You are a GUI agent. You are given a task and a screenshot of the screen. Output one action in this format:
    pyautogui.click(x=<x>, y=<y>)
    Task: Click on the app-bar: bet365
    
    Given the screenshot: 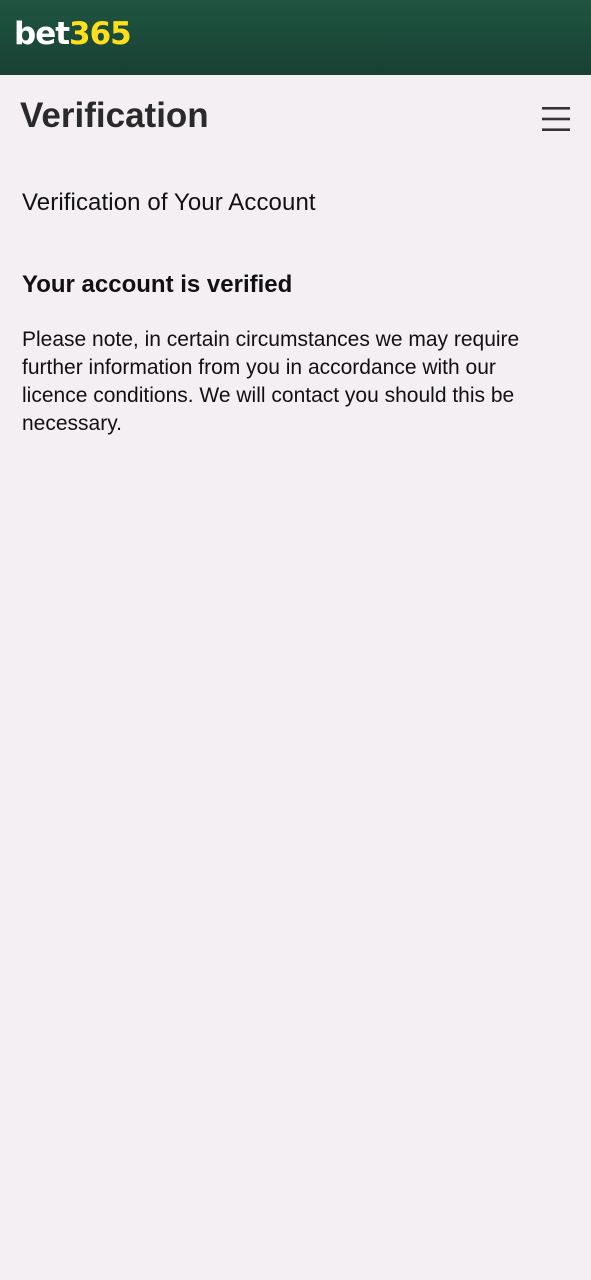 What is the action you would take?
    pyautogui.click(x=295, y=37)
    